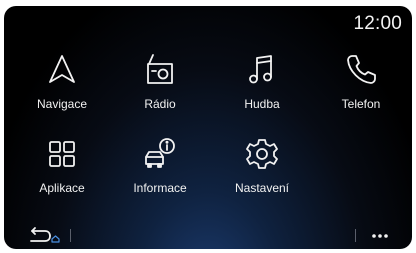 This screenshot has width=416, height=253. I want to click on phone-icon, so click(361, 70).